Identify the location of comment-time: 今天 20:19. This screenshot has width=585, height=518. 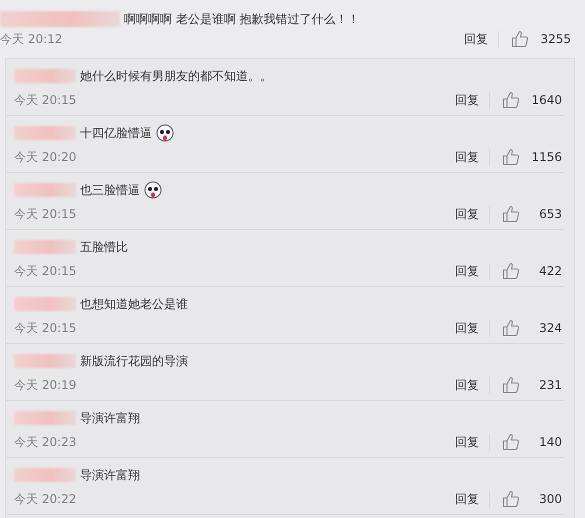
(46, 385).